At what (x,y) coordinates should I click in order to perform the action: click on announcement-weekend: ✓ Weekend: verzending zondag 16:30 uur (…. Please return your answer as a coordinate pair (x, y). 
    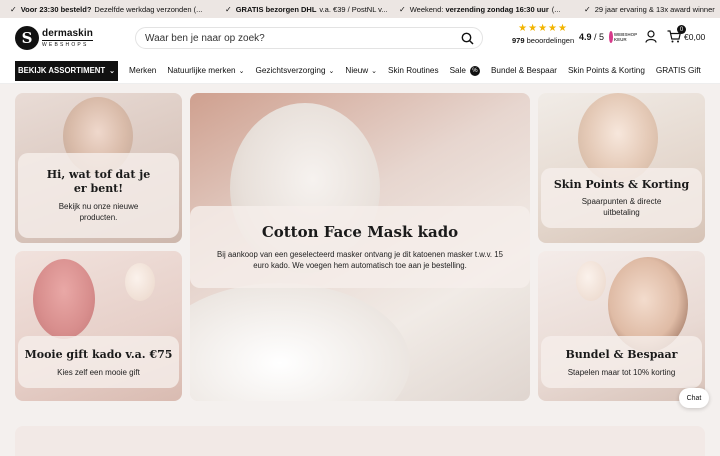
    Looking at the image, I should click on (481, 9).